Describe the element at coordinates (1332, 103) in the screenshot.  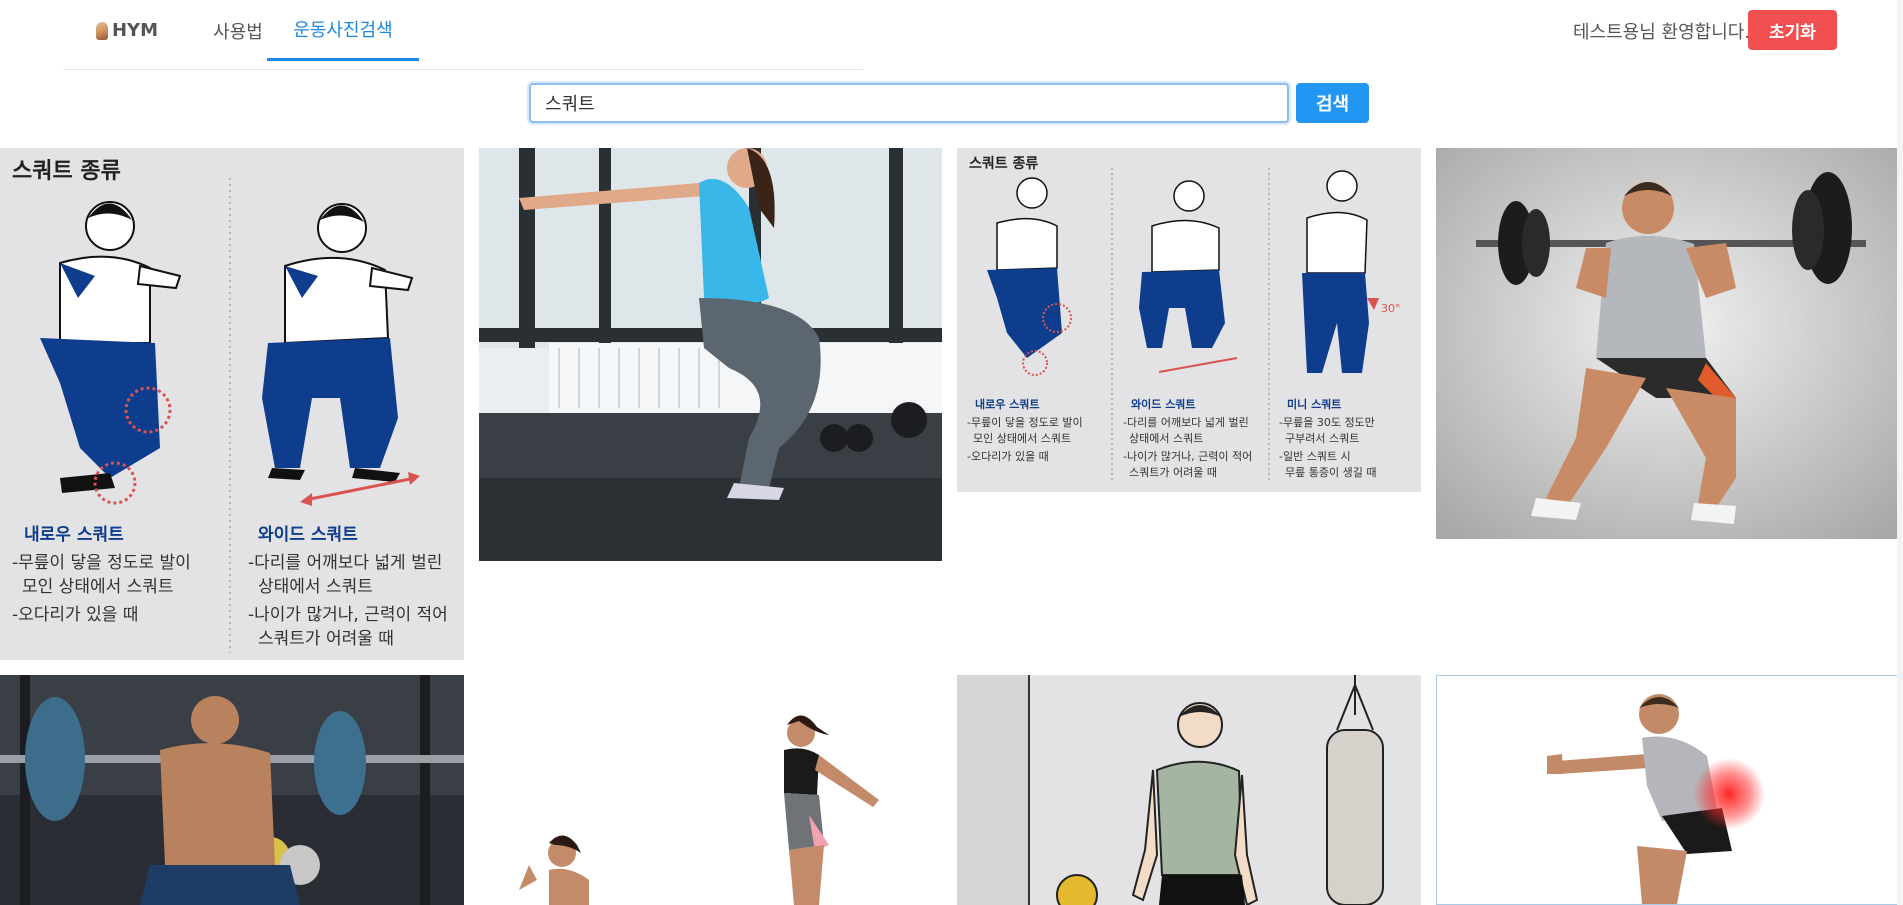
I see `search-button: 검색` at that location.